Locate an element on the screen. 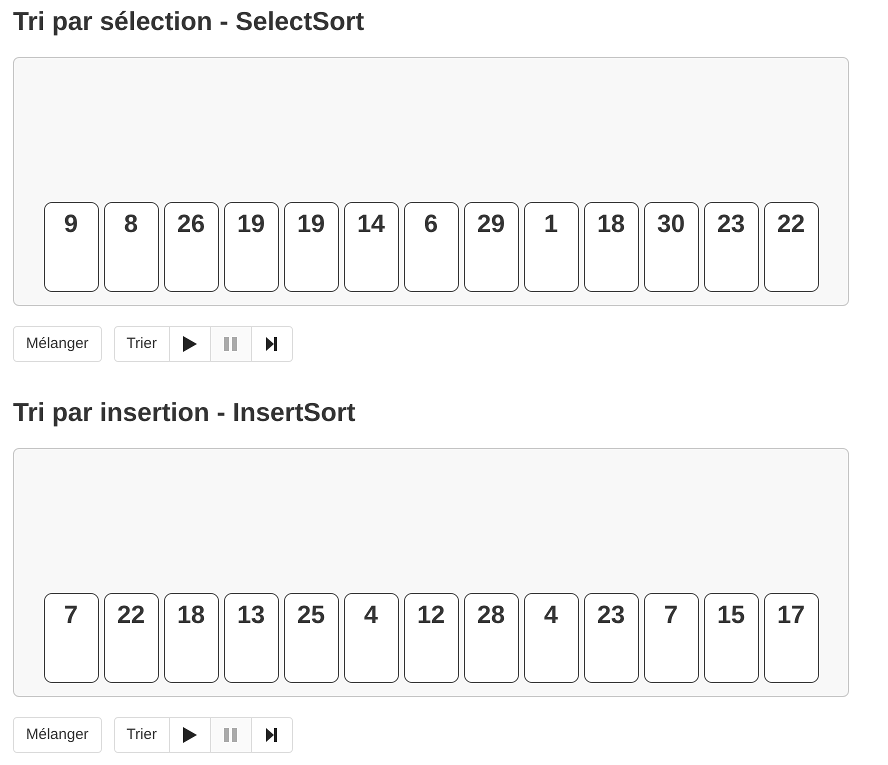 The height and width of the screenshot is (765, 888). number-card: 6 is located at coordinates (431, 247).